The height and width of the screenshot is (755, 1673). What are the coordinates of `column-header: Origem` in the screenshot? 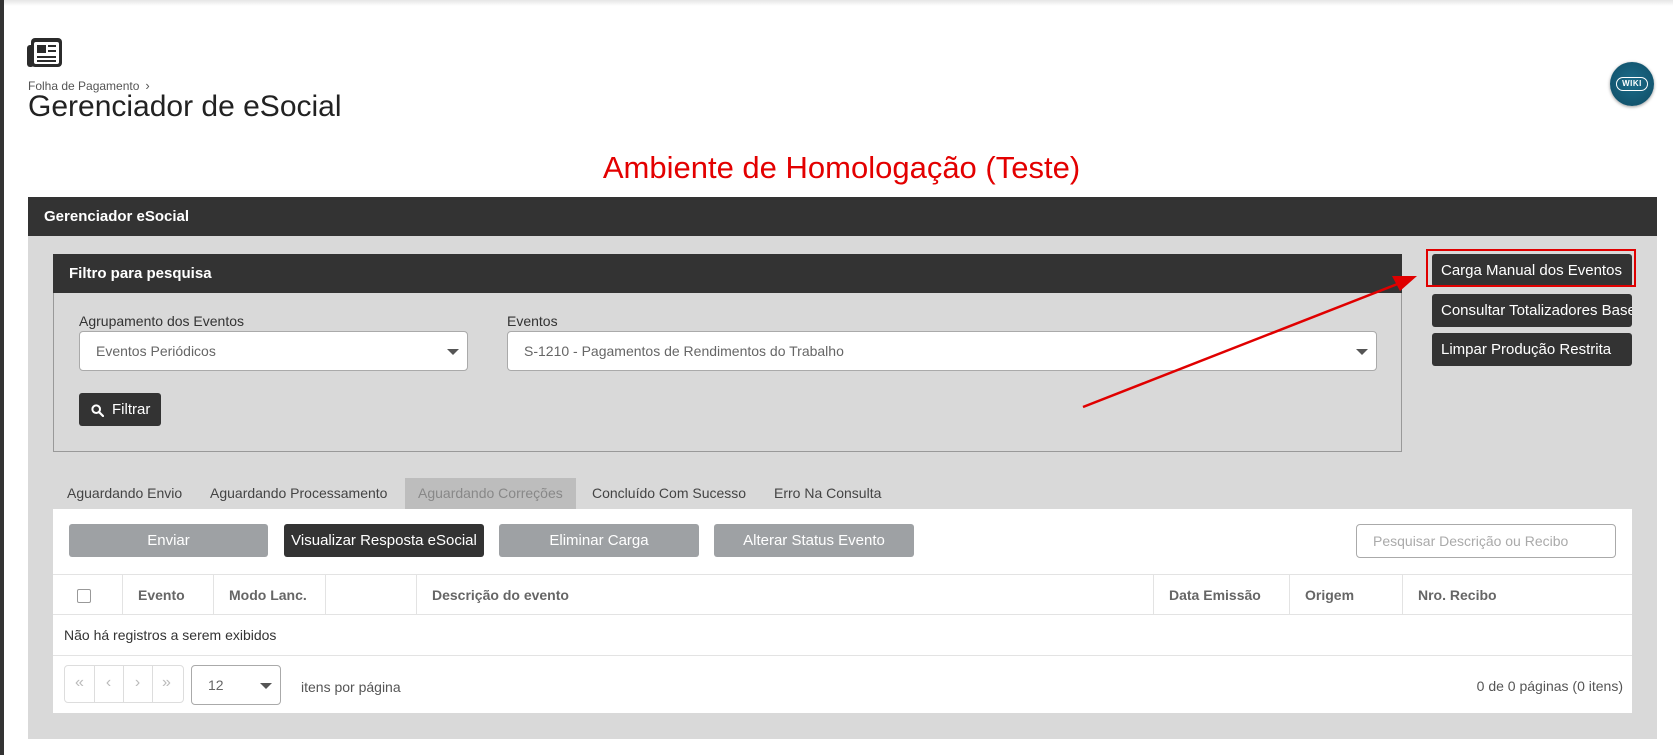 It's located at (1345, 595).